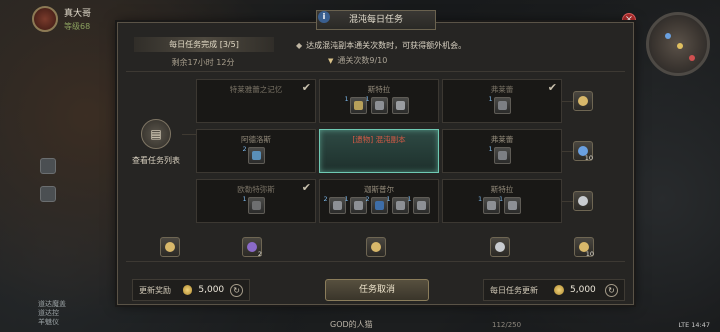 This screenshot has height=332, width=720. Describe the element at coordinates (351, 324) in the screenshot. I see `bottom-status-text: GOD的人猫` at that location.